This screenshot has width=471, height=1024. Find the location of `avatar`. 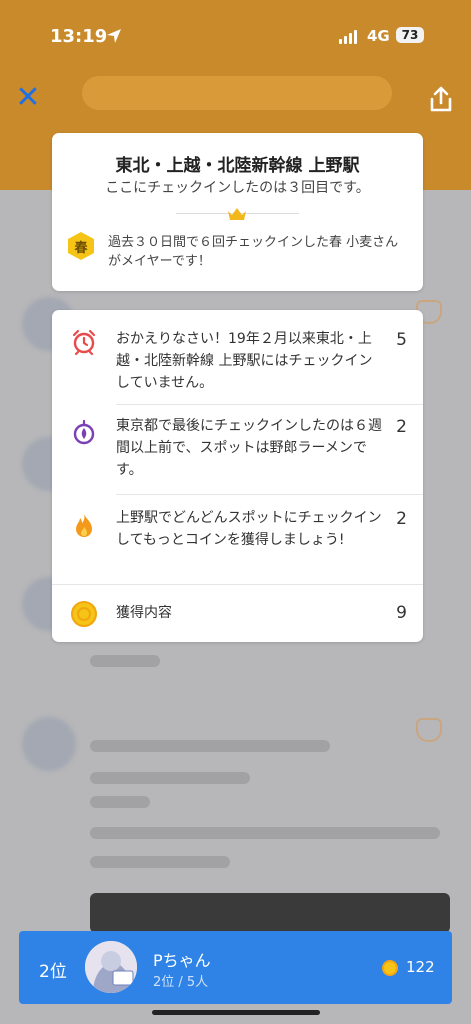

avatar is located at coordinates (111, 967).